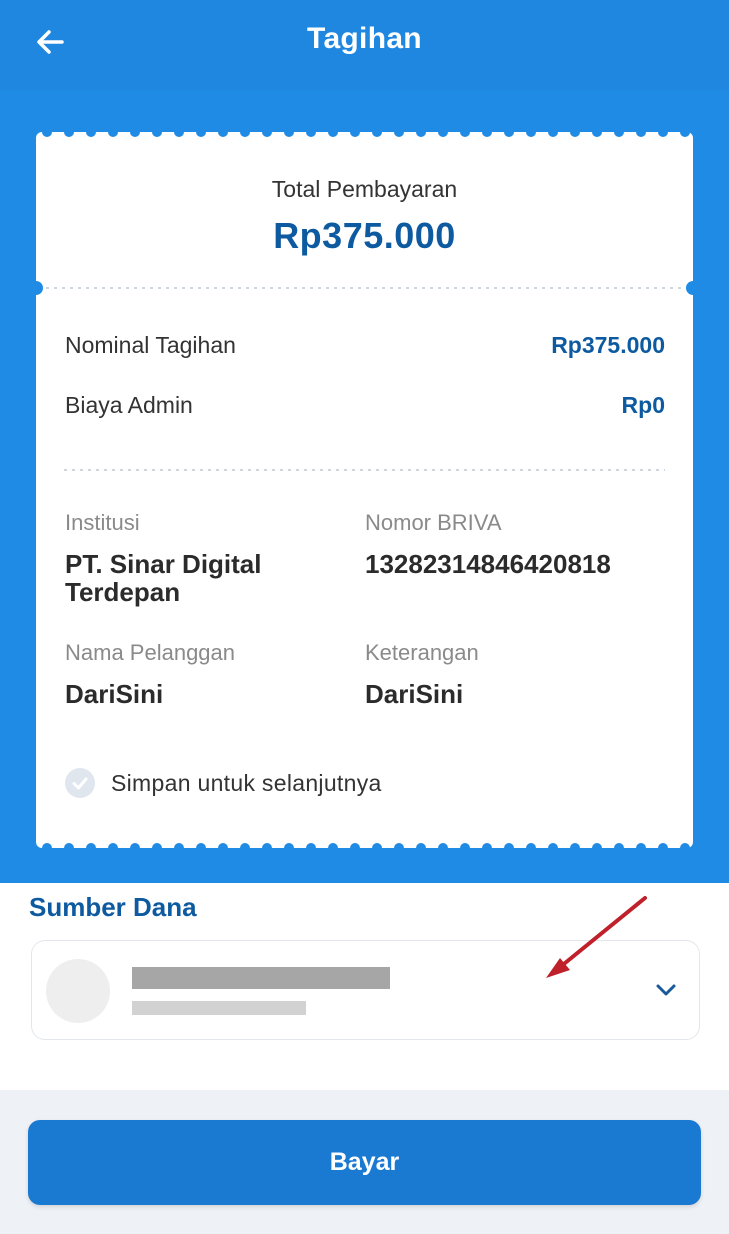  I want to click on save-for-next-toggle: Simpan untuk selanjutnya, so click(223, 783).